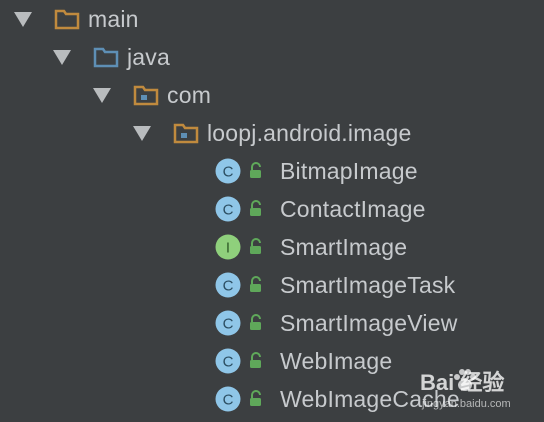 The width and height of the screenshot is (544, 422). What do you see at coordinates (106, 57) in the screenshot?
I see `source-folder-icon` at bounding box center [106, 57].